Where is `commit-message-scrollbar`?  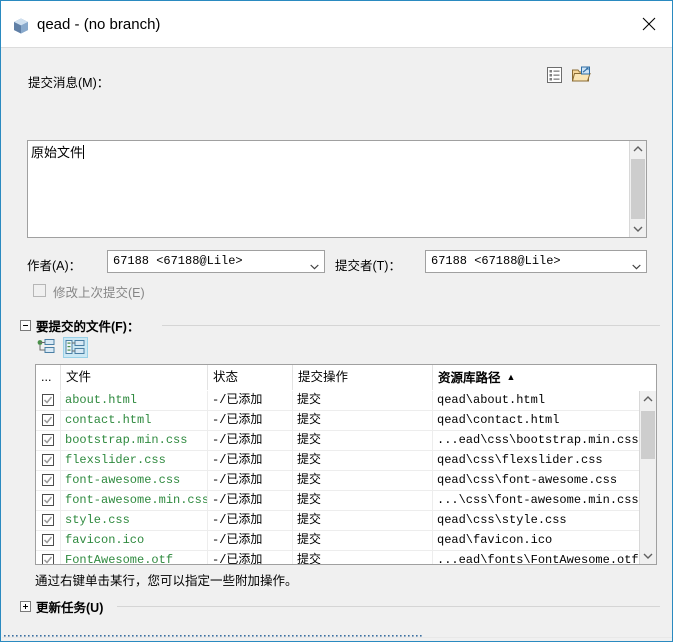 commit-message-scrollbar is located at coordinates (637, 189).